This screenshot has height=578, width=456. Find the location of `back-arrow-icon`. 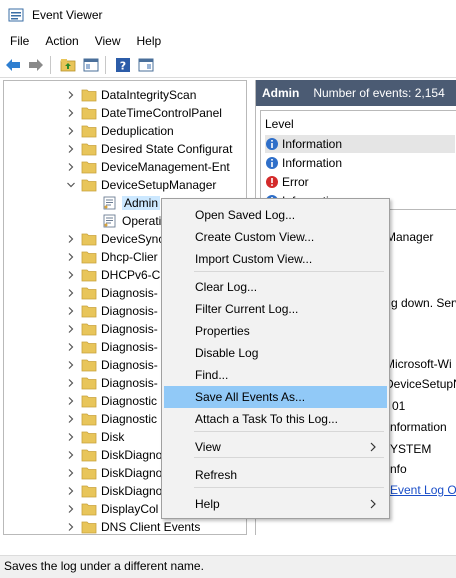

back-arrow-icon is located at coordinates (13, 64).